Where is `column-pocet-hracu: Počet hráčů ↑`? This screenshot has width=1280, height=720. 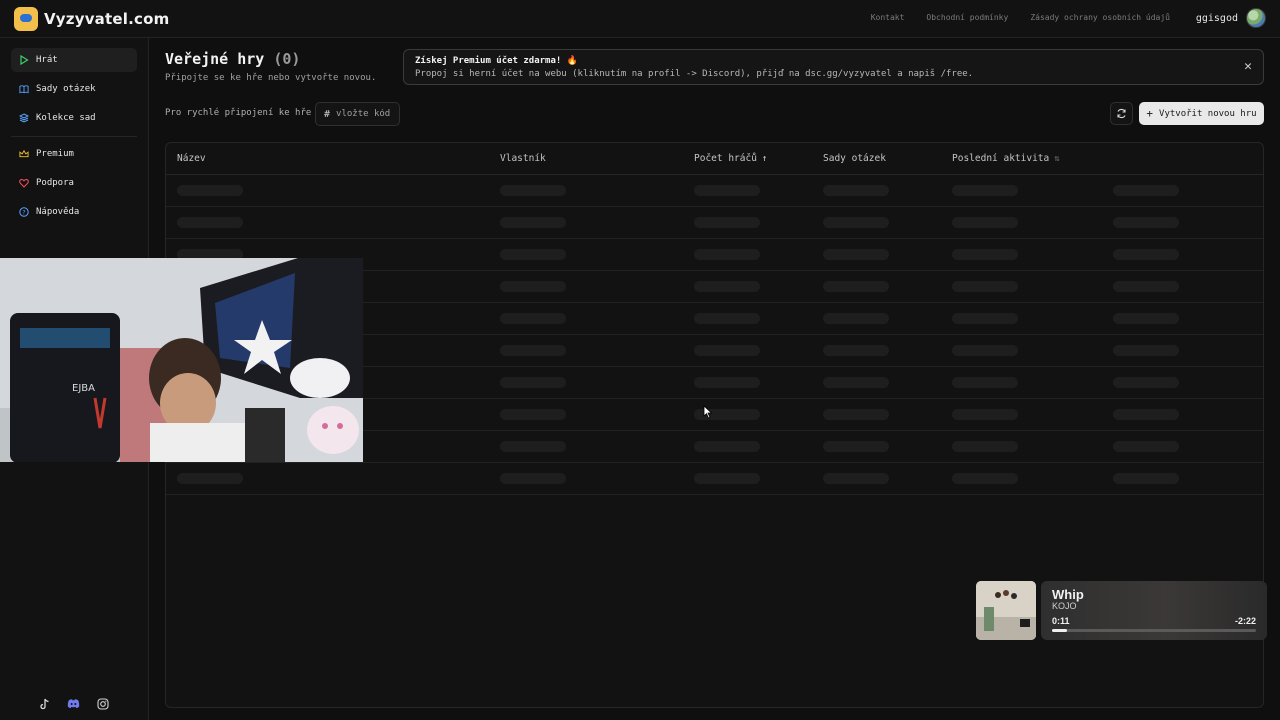 column-pocet-hracu: Počet hráčů ↑ is located at coordinates (730, 158).